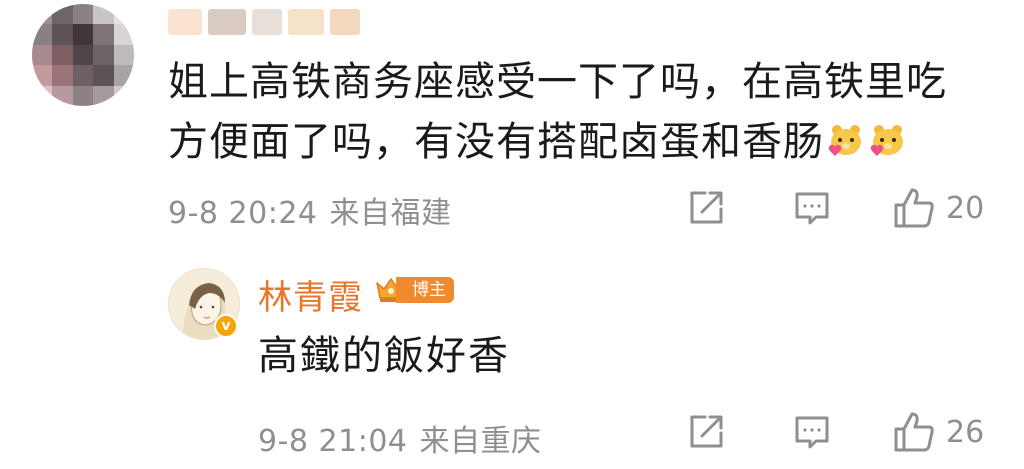 The height and width of the screenshot is (469, 1024). I want to click on reply-like-button: 26, so click(938, 432).